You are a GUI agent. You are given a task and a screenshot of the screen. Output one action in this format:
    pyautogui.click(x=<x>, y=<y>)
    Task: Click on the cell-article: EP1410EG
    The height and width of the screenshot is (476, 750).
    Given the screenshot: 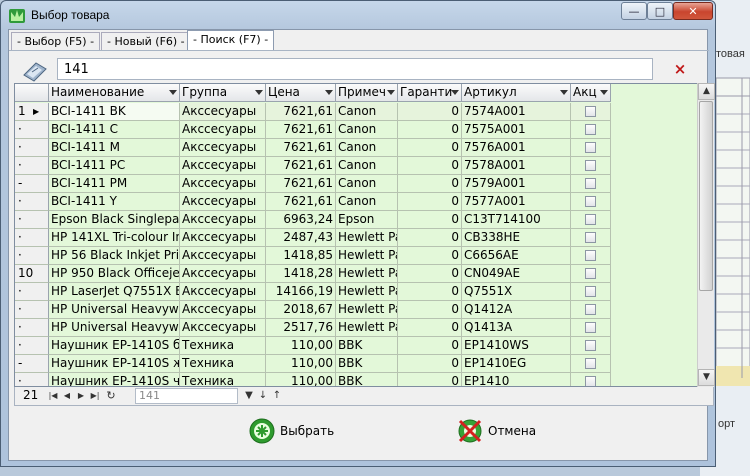 What is the action you would take?
    pyautogui.click(x=516, y=364)
    